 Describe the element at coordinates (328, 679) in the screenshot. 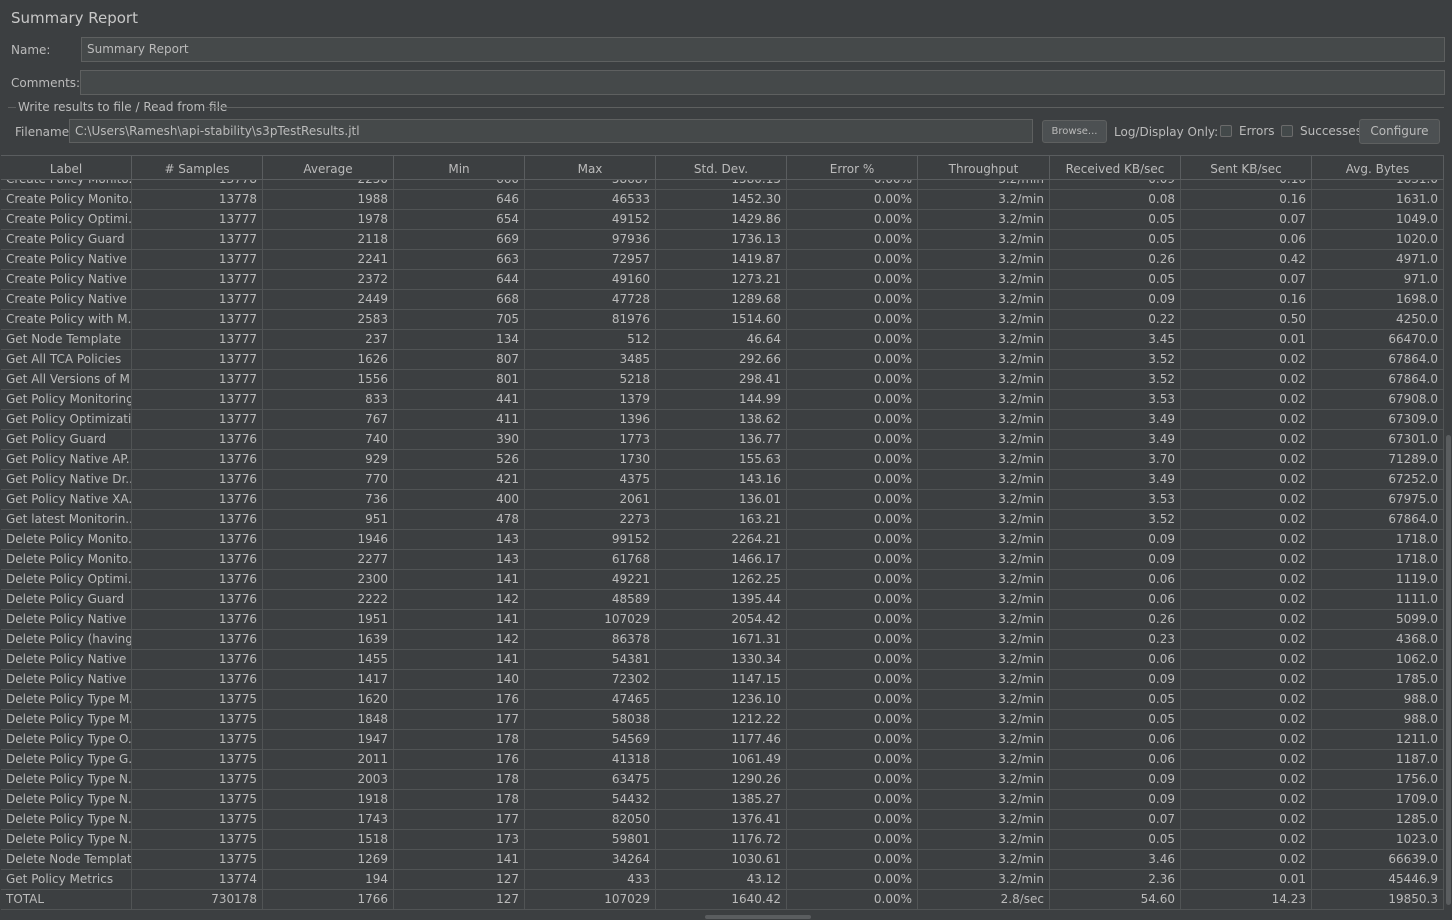

I see `table-cell: 1417` at that location.